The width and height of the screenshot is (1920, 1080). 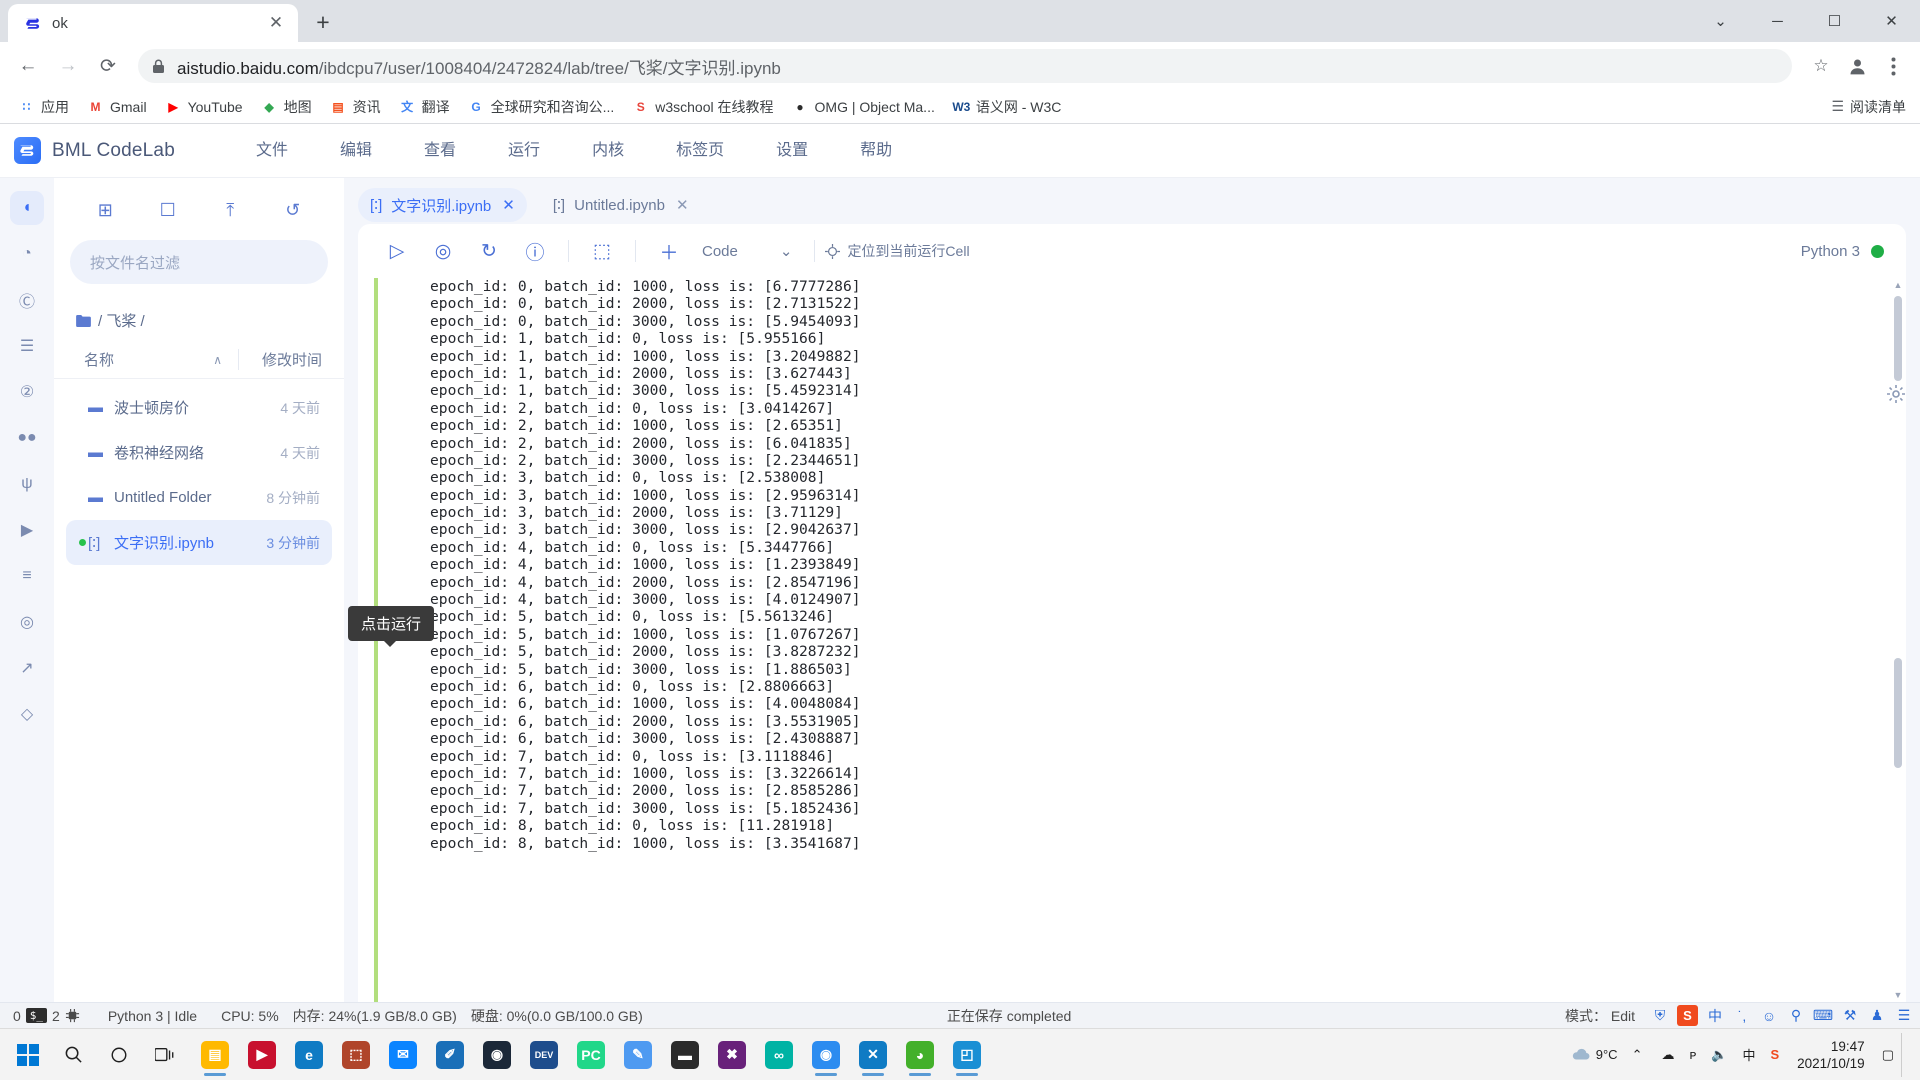 What do you see at coordinates (27, 438) in the screenshot?
I see `rail-extensions-icon: ●●` at bounding box center [27, 438].